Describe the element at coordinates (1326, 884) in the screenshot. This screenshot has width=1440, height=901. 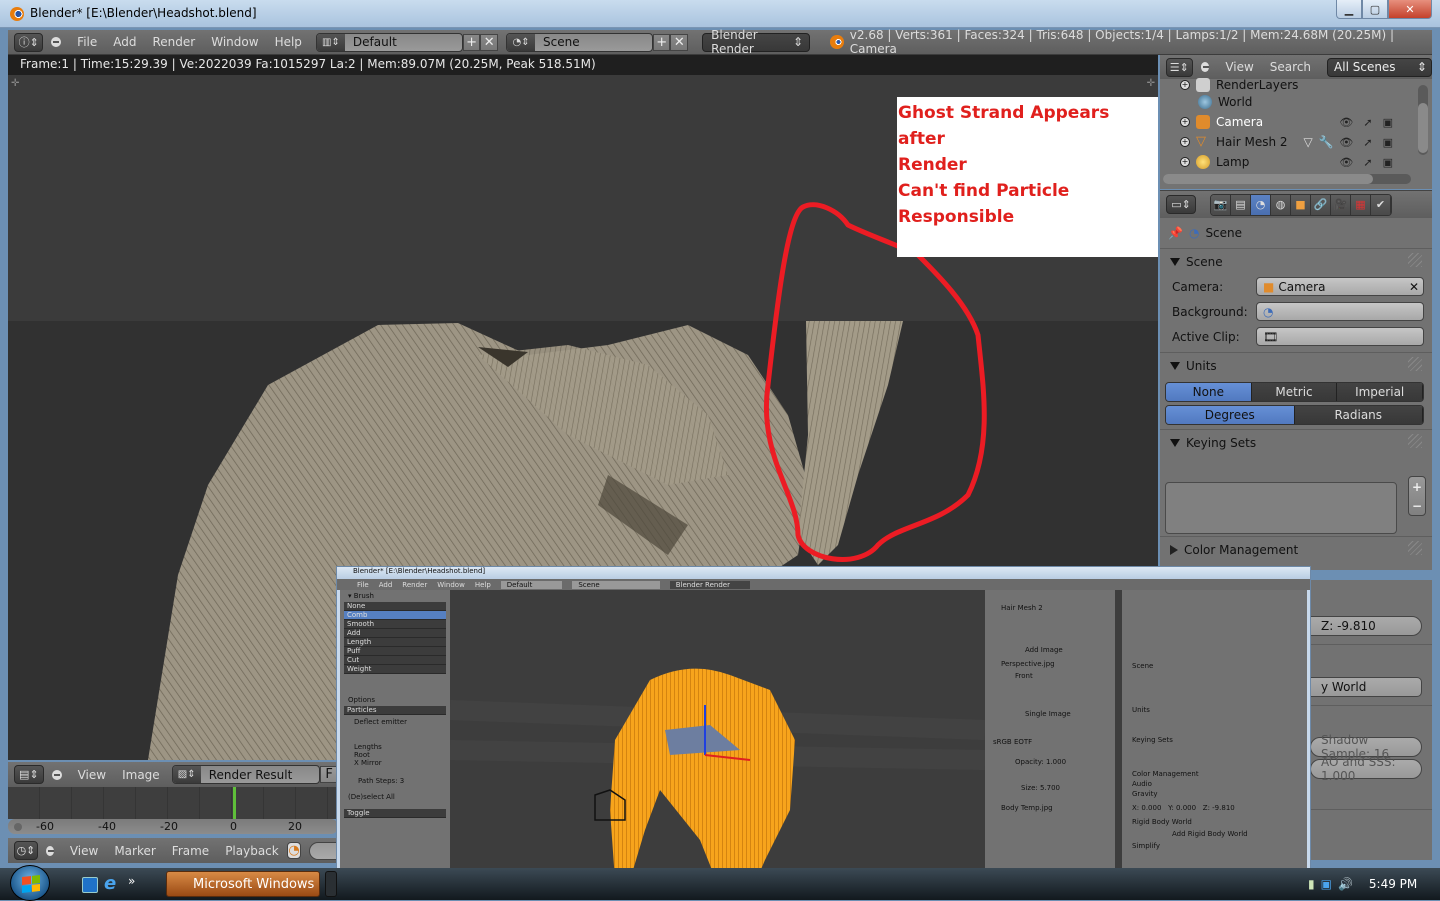
I see `network-icon: ▣` at that location.